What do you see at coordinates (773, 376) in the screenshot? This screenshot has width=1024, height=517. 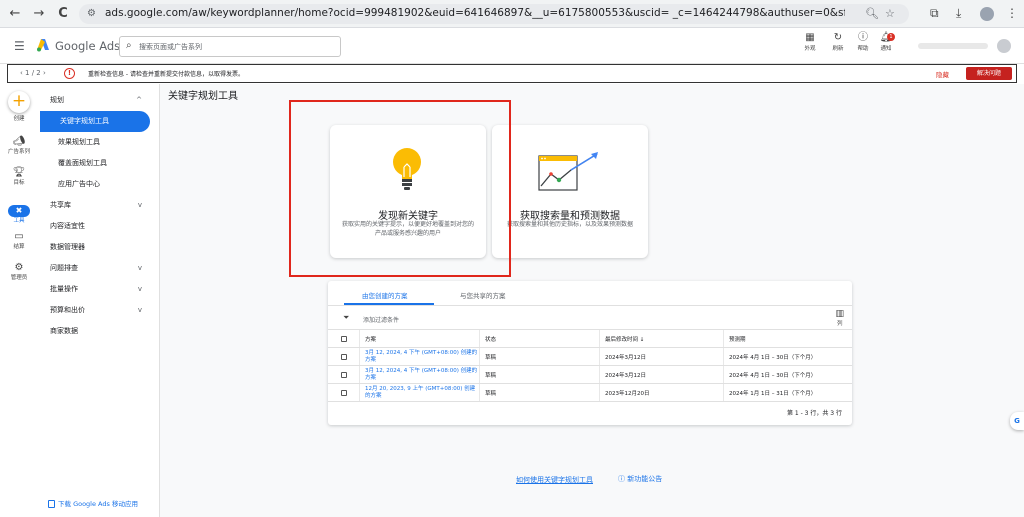 I see `plan-period: 2024年 4月 1日 – 30日（下个月）` at bounding box center [773, 376].